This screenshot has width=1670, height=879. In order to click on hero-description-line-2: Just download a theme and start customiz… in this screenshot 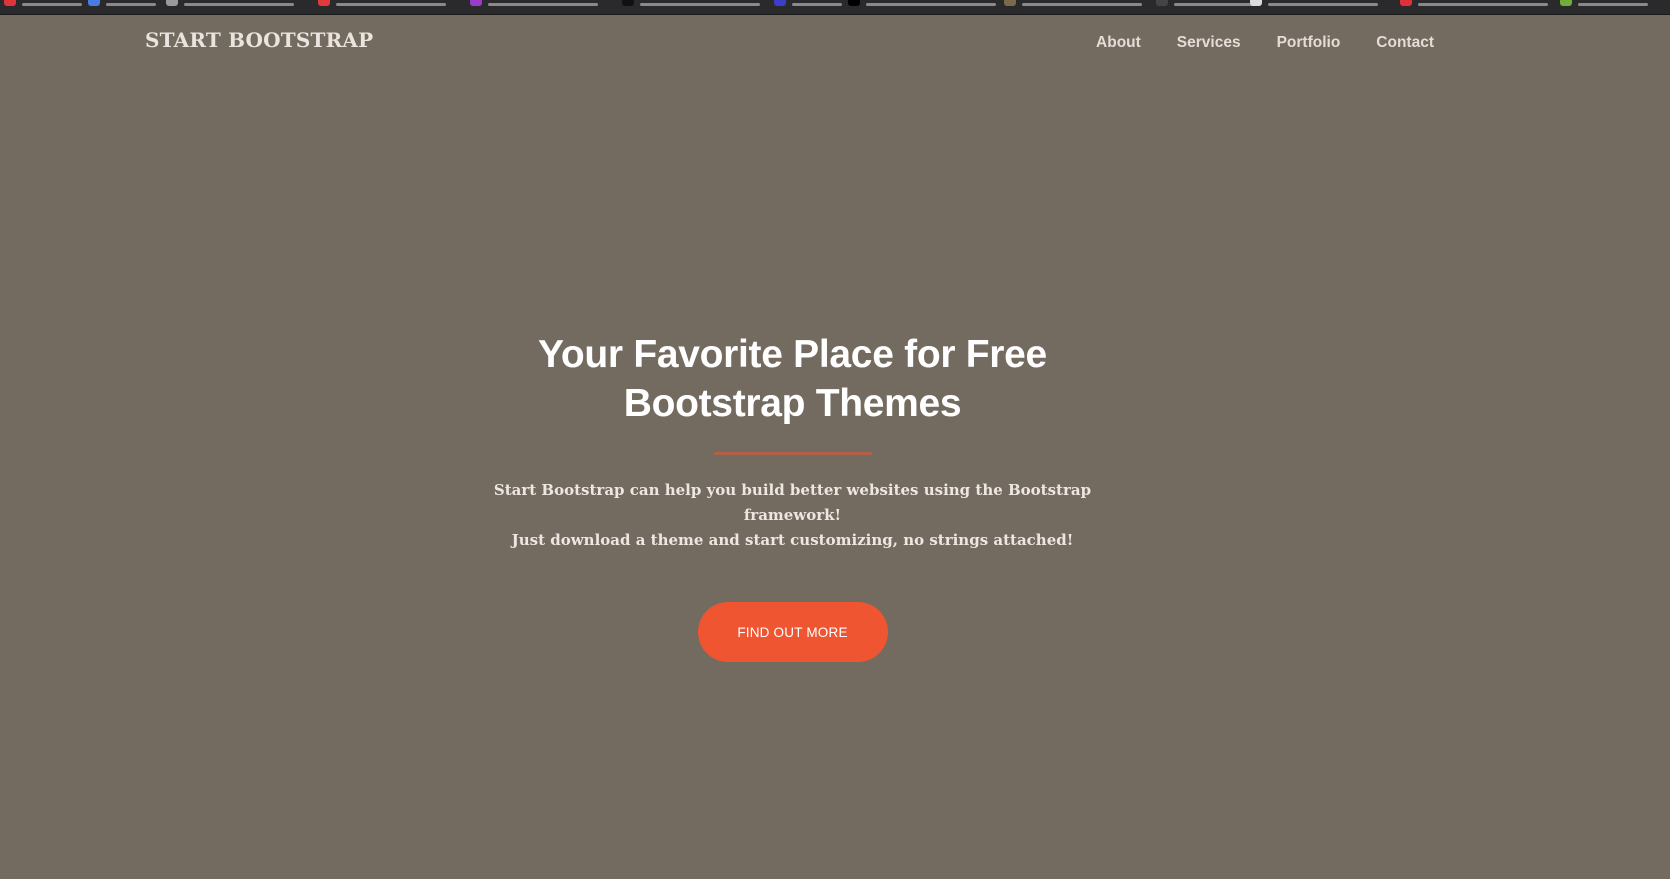, I will do `click(792, 540)`.